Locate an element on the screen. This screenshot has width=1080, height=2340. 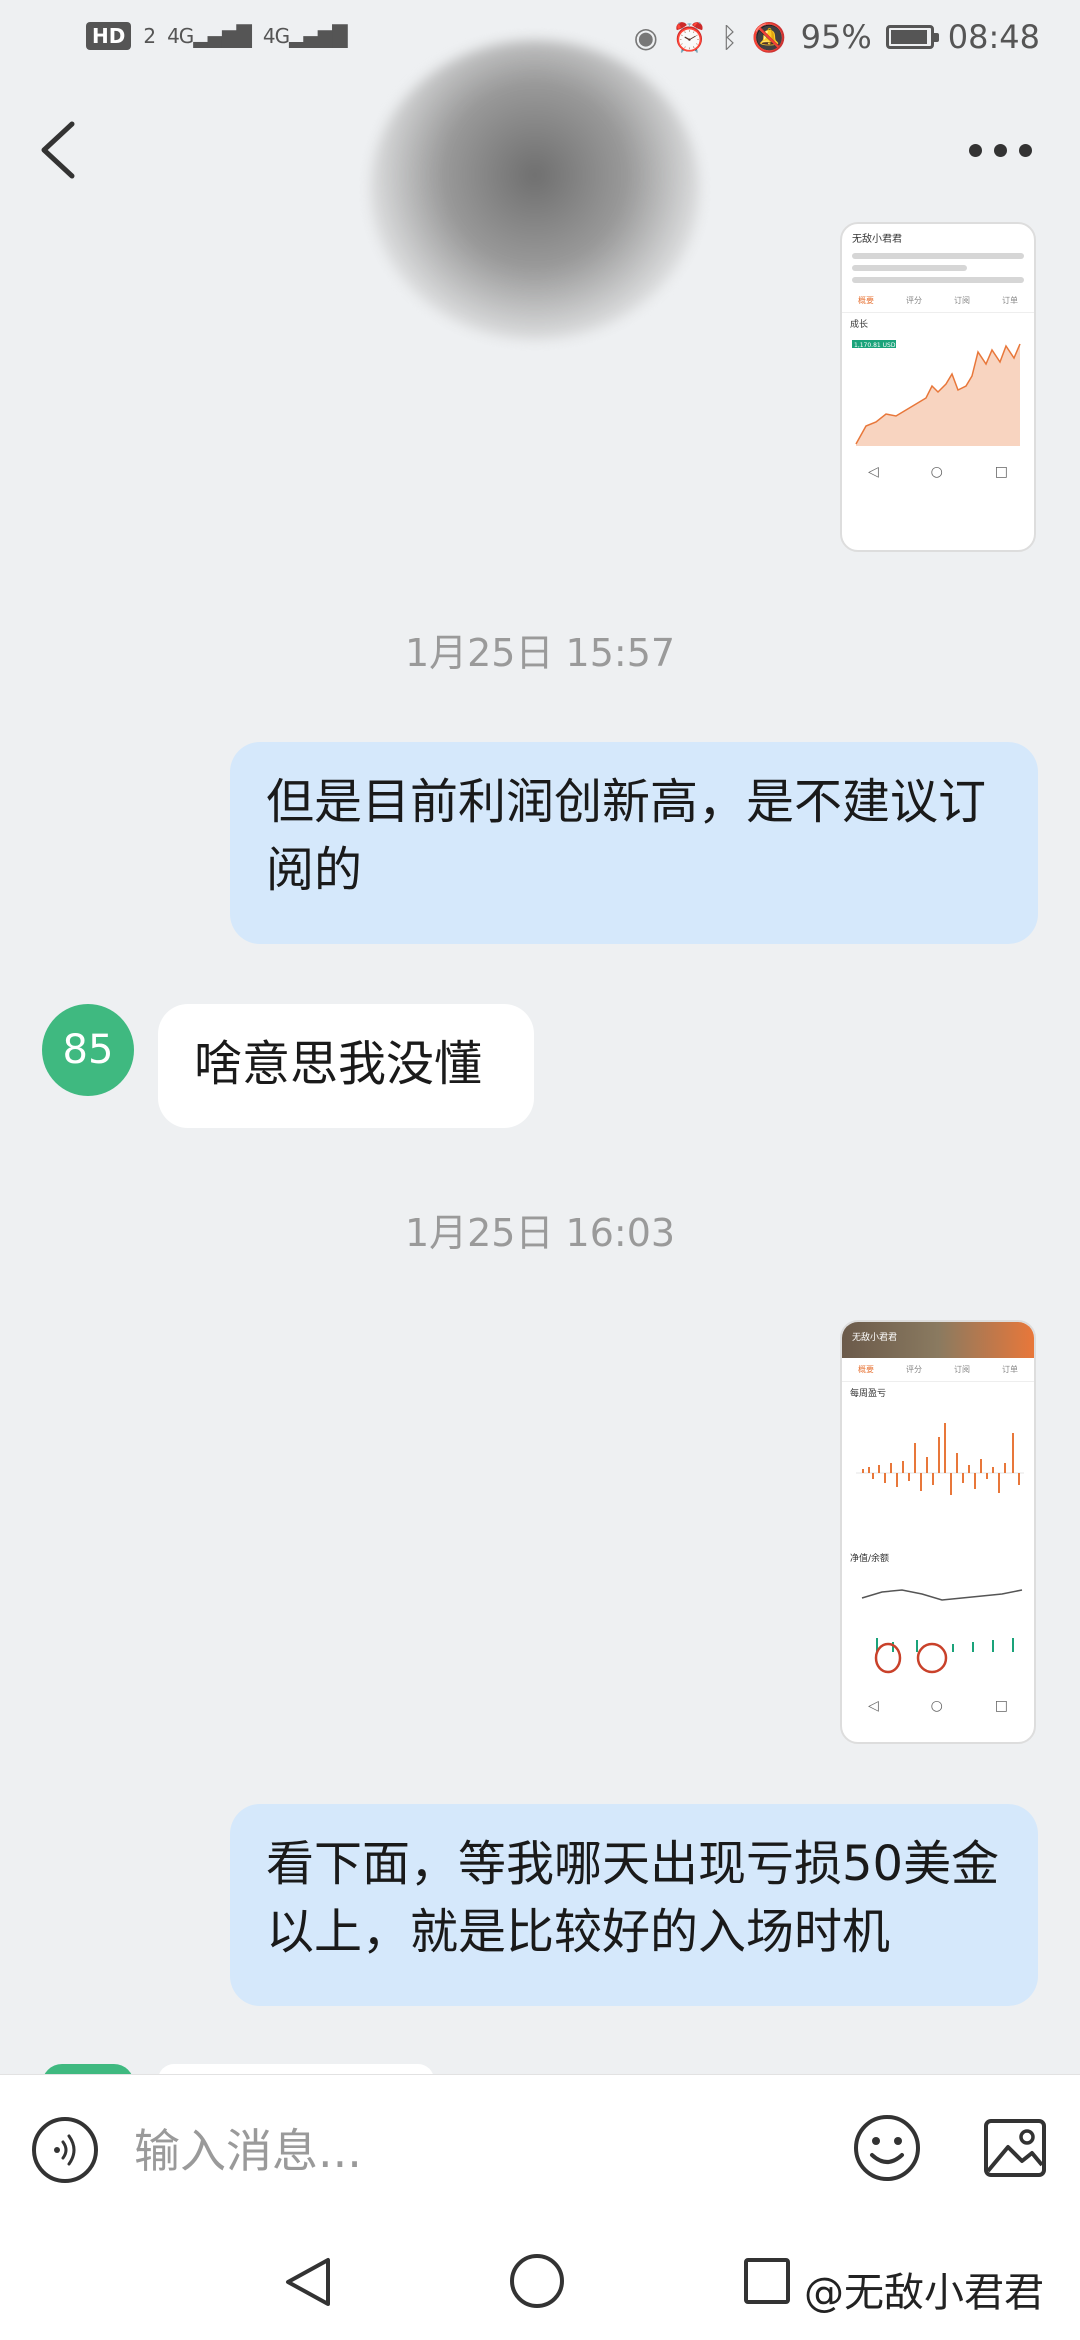
system-nav-bar: @无敌小君君 is located at coordinates (540, 2282).